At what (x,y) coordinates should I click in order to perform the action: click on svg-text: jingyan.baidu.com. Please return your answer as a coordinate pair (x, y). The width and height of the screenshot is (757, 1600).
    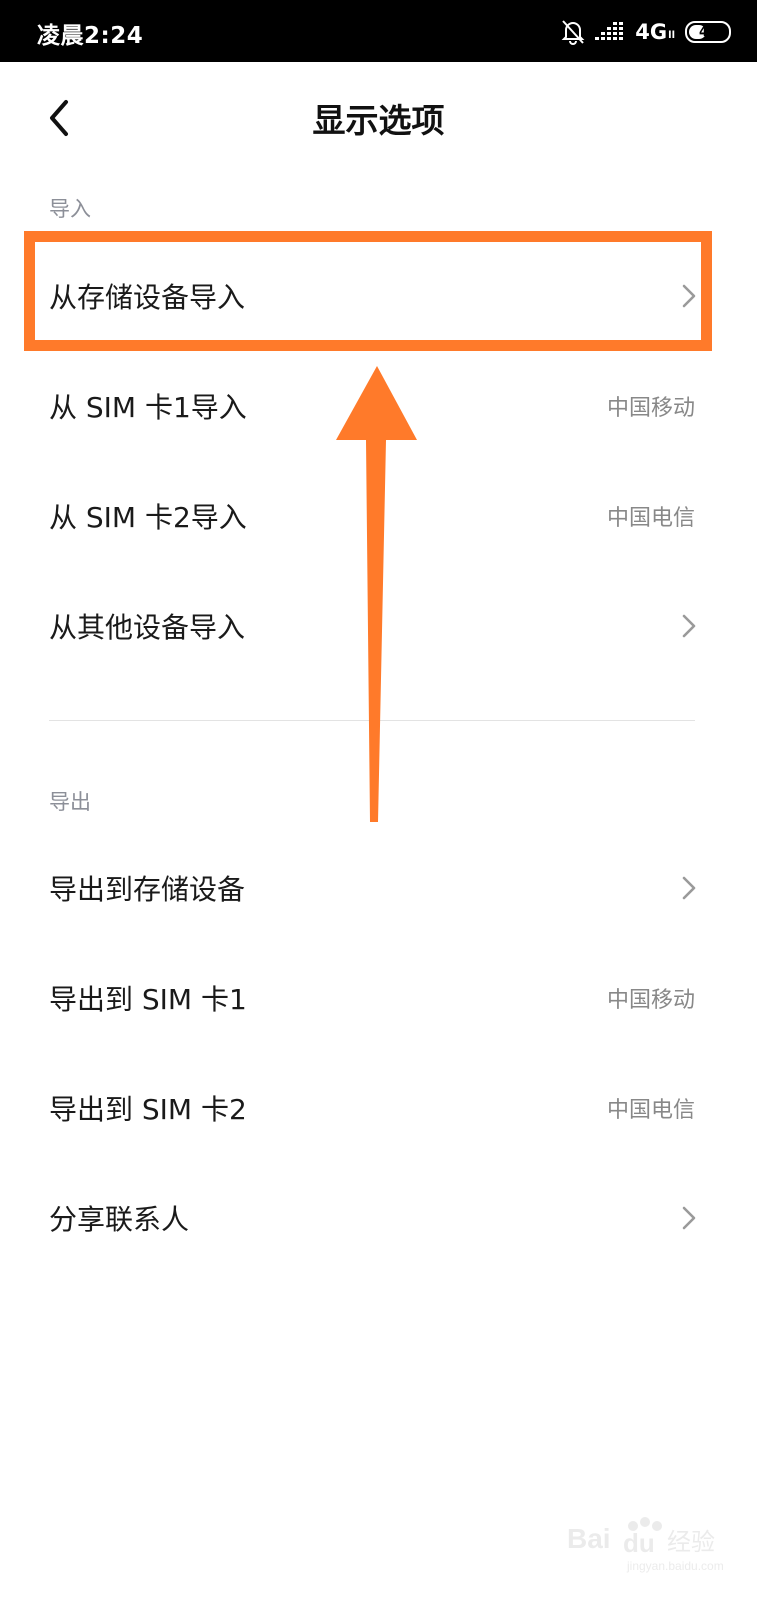
    Looking at the image, I should click on (675, 1566).